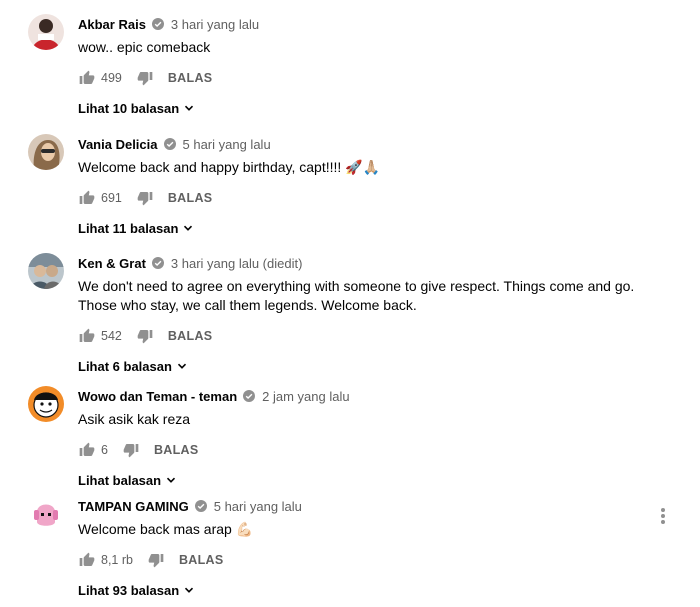  I want to click on view-replies-label: Lihat 11 balasan, so click(128, 228).